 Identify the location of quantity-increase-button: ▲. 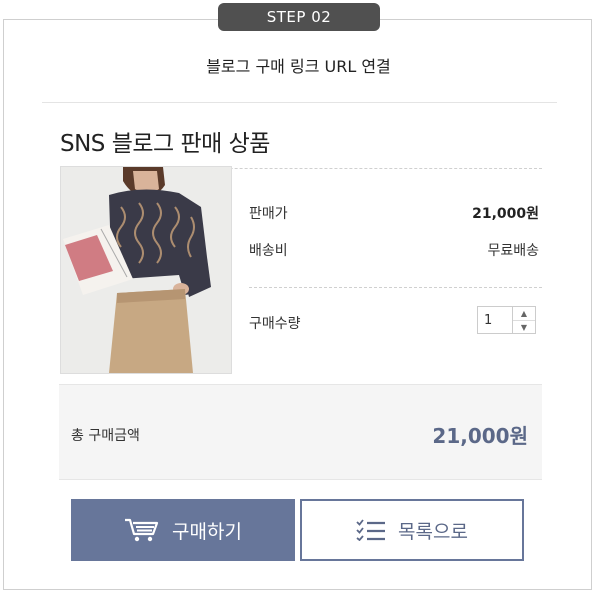
(524, 314).